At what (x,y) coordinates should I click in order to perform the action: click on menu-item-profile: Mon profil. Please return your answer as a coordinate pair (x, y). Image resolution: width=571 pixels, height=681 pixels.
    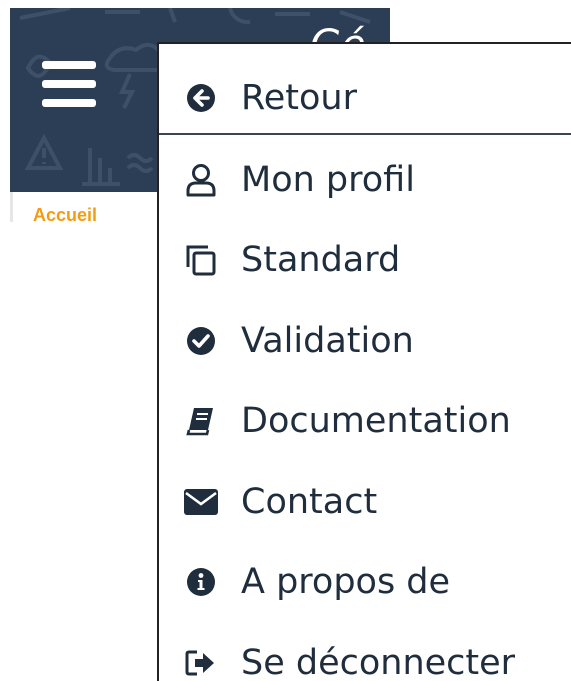
    Looking at the image, I should click on (365, 180).